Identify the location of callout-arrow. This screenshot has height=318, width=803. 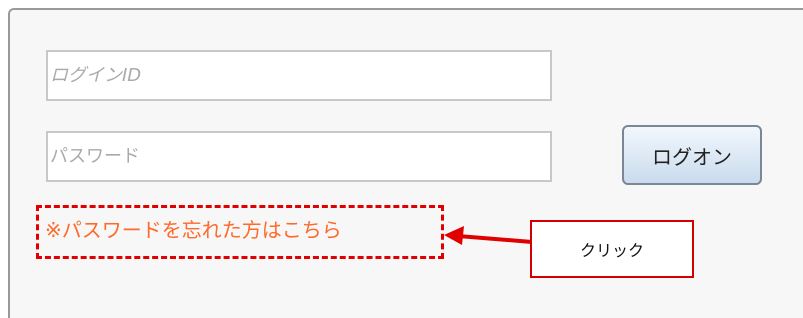
(488, 235).